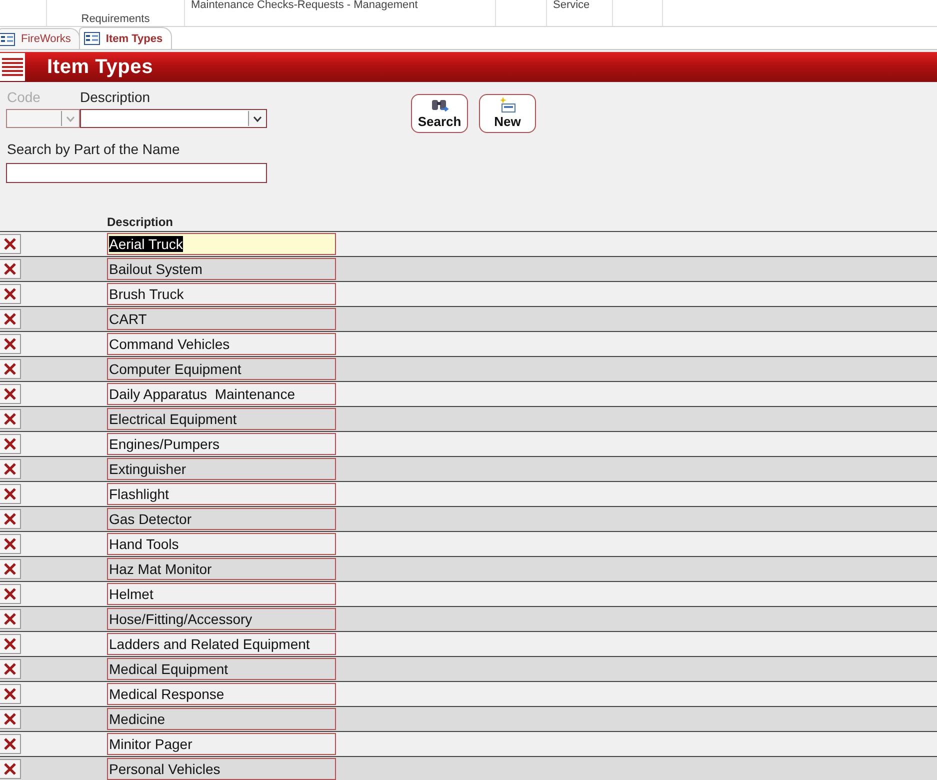 Image resolution: width=937 pixels, height=780 pixels. I want to click on description-field: Medicine, so click(221, 719).